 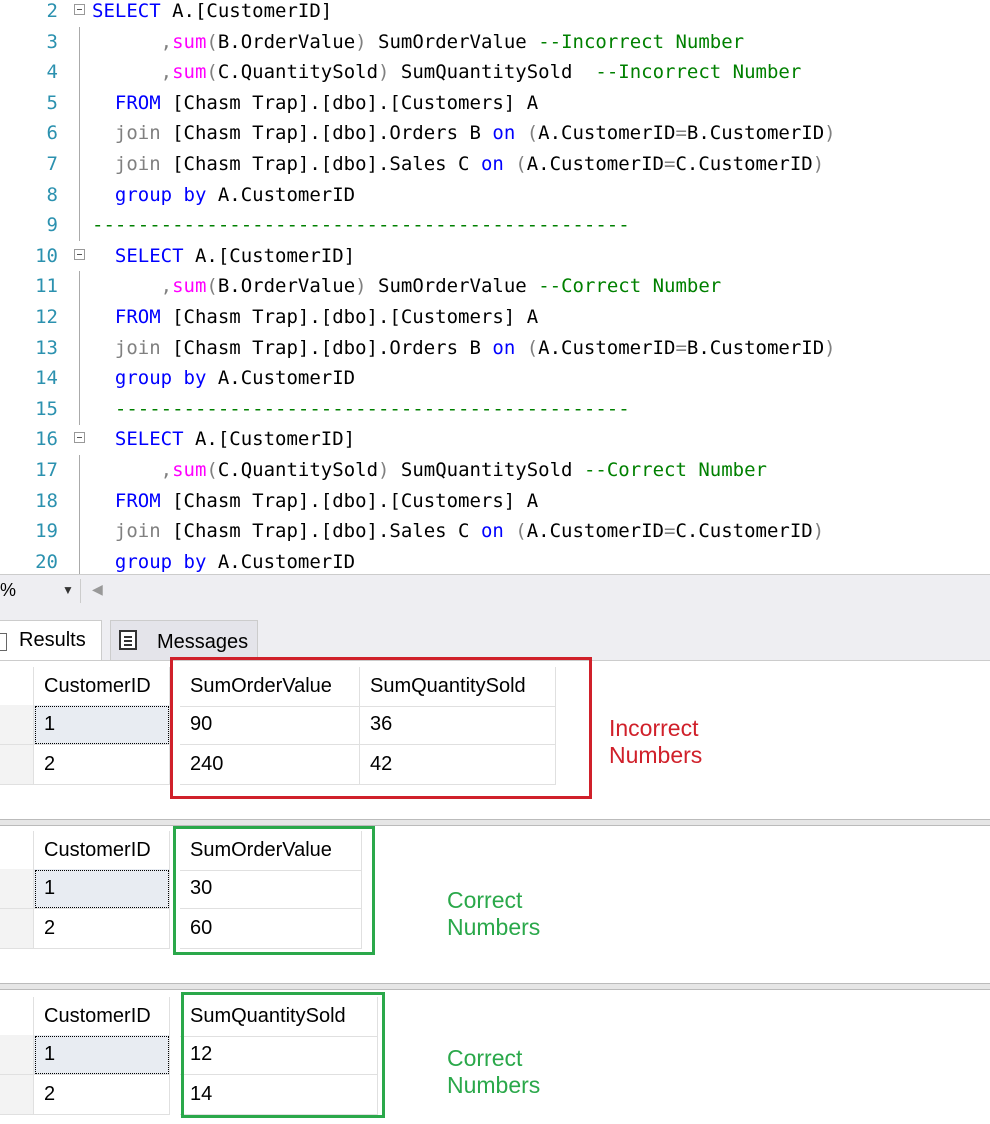 What do you see at coordinates (495, 590) in the screenshot?
I see `zoom-bar: % ▼ ◀` at bounding box center [495, 590].